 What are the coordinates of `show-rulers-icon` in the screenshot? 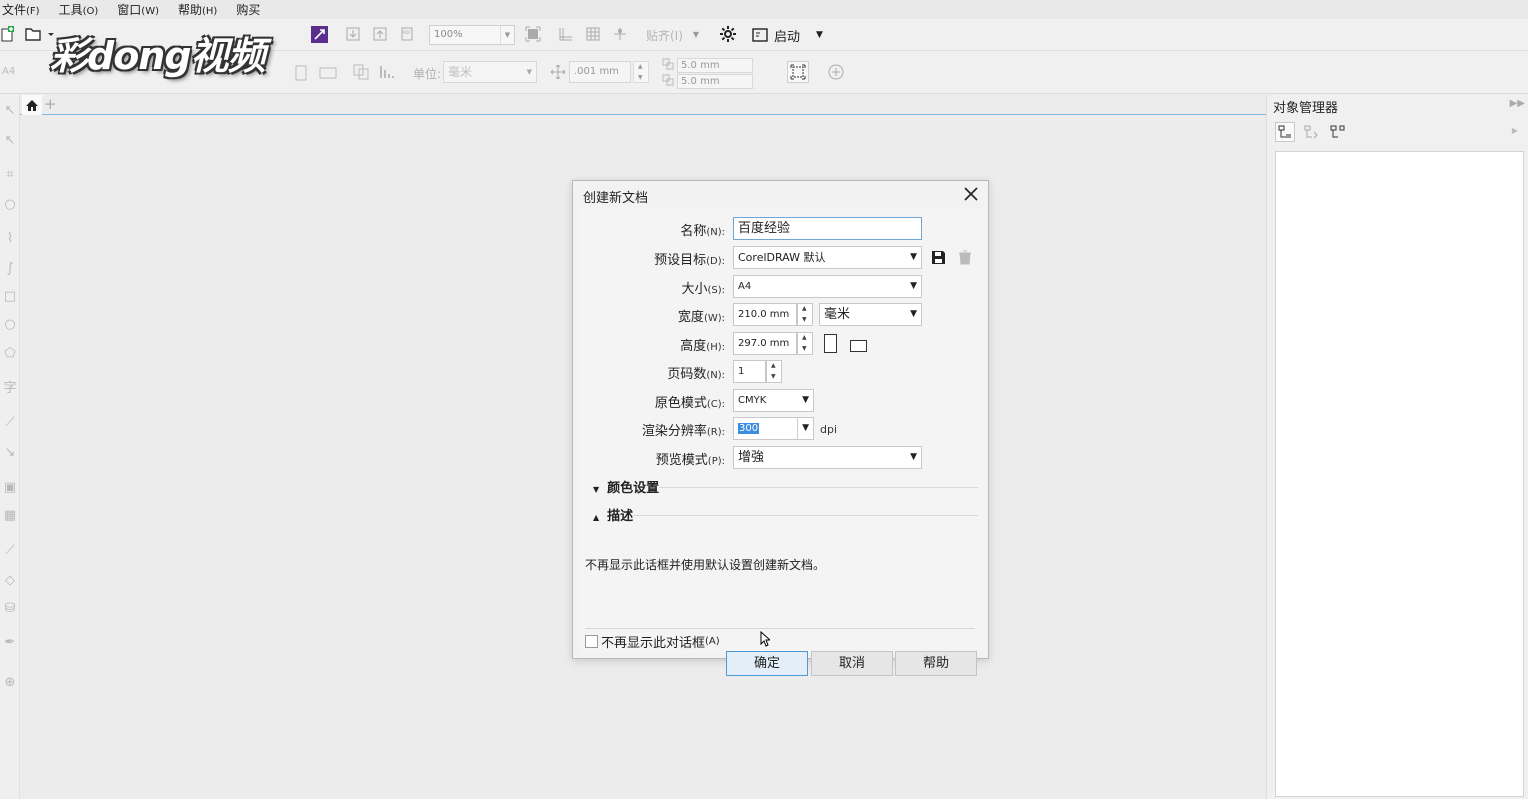 It's located at (566, 34).